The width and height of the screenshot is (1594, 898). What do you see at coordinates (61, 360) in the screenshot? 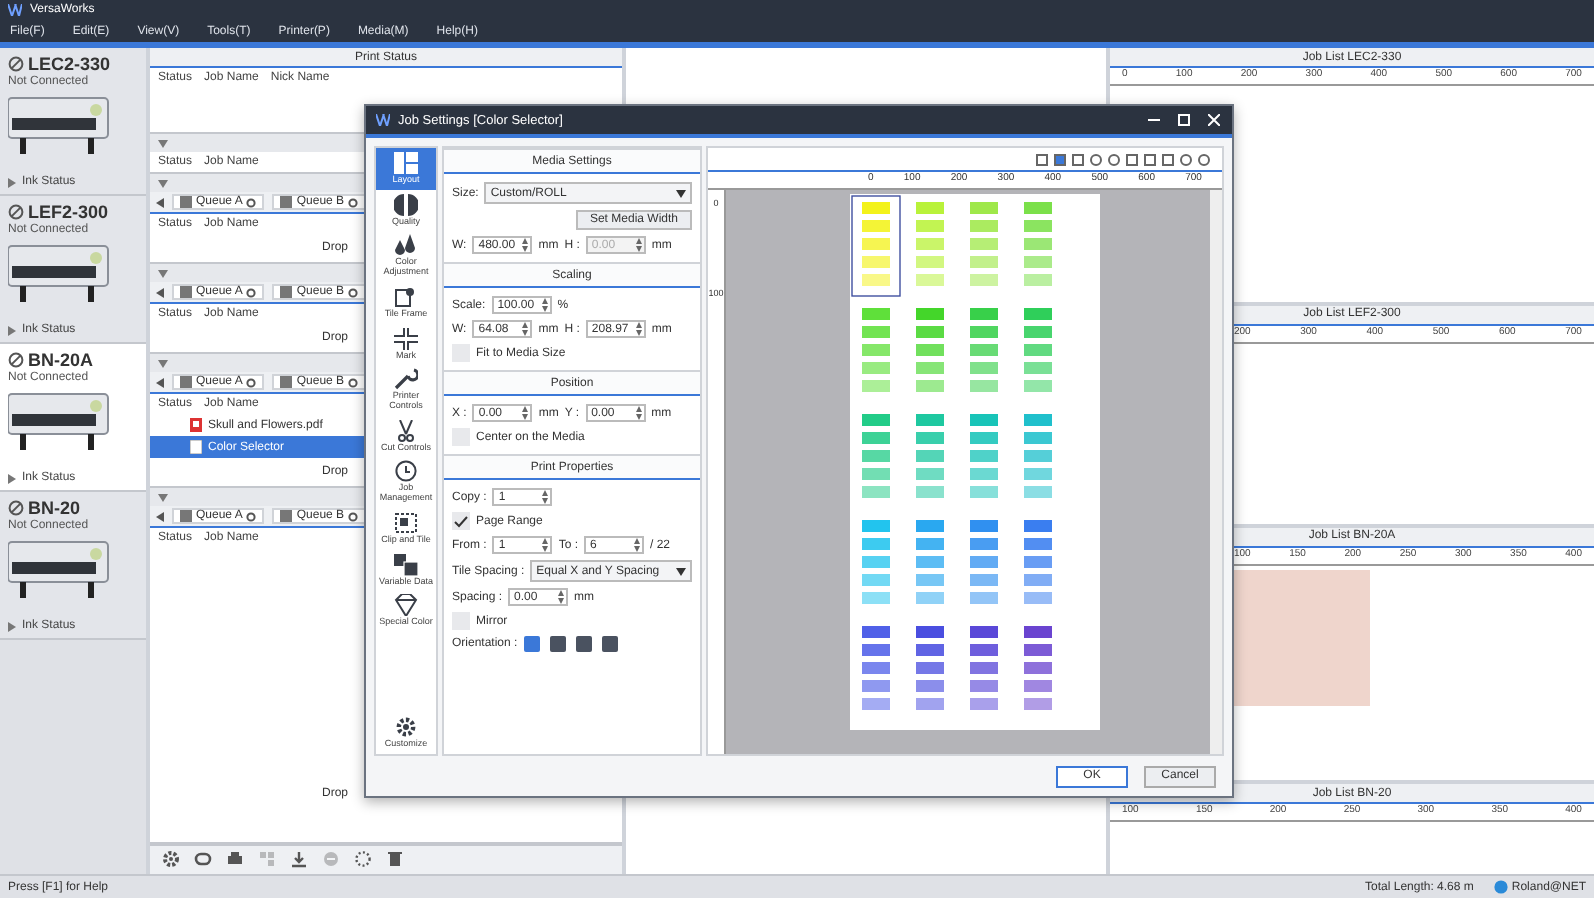
I see `printer-name: BN-20A` at bounding box center [61, 360].